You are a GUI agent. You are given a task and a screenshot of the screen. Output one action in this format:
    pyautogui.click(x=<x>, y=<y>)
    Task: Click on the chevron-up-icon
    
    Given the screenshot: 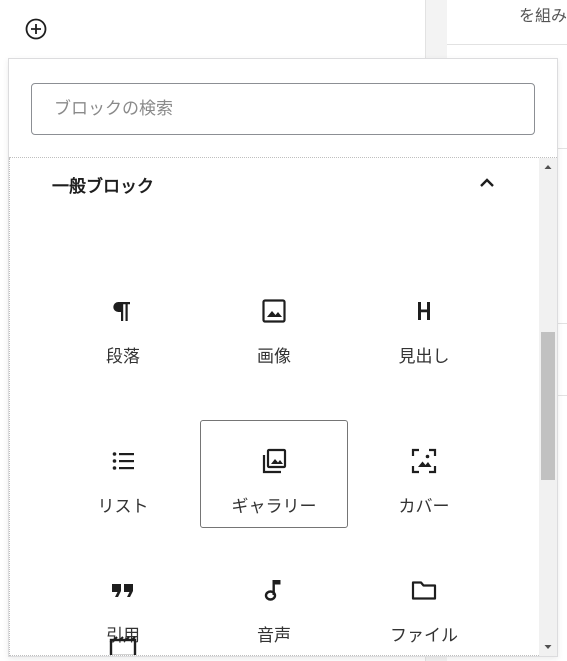 What is the action you would take?
    pyautogui.click(x=487, y=182)
    